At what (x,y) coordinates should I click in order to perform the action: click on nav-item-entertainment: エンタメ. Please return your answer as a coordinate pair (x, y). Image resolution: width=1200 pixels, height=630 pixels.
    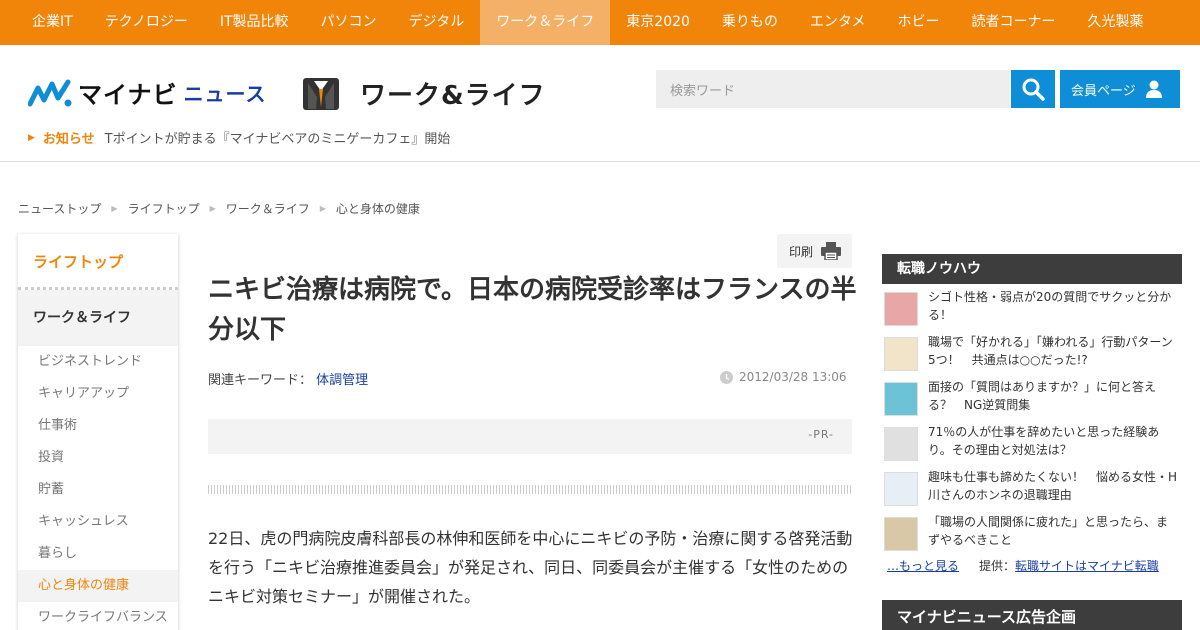
    Looking at the image, I should click on (838, 22).